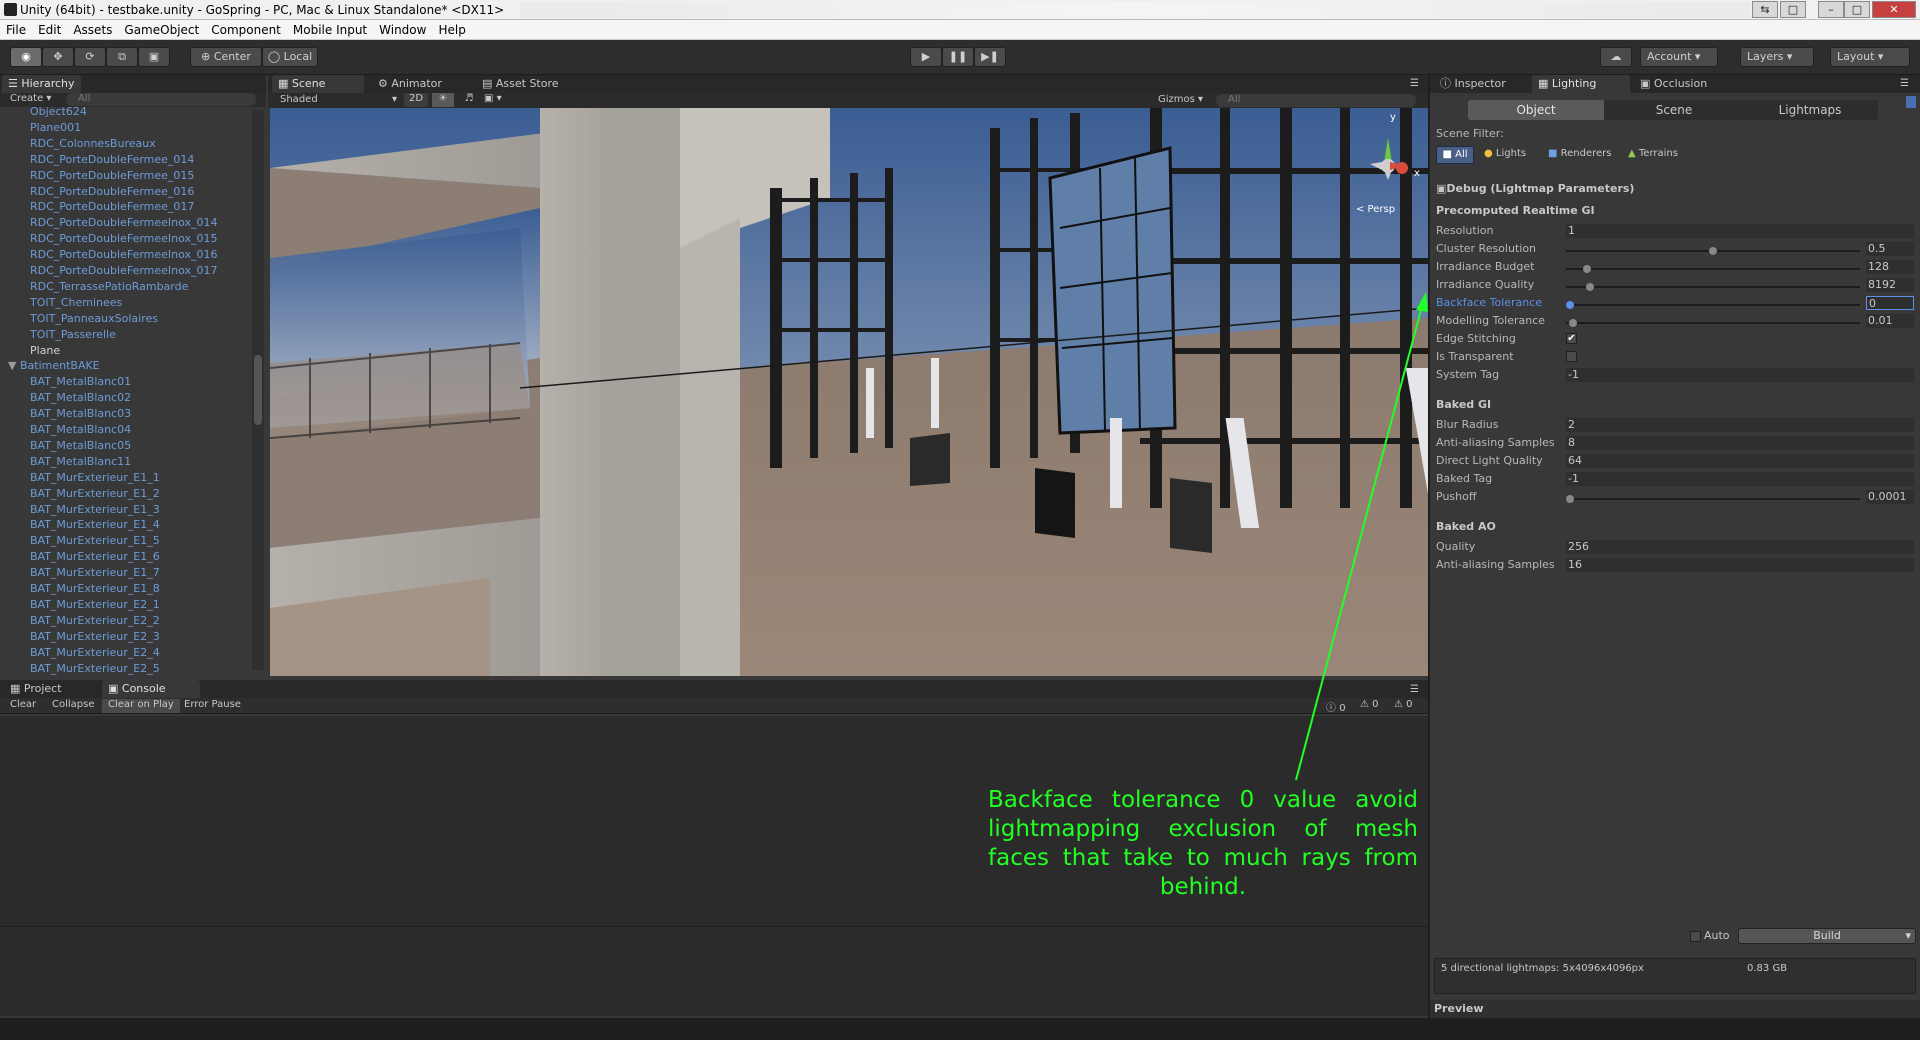 The height and width of the screenshot is (1040, 1920). What do you see at coordinates (1495, 564) in the screenshot?
I see `ao-aa-samples-label: Anti-aliasing Samples` at bounding box center [1495, 564].